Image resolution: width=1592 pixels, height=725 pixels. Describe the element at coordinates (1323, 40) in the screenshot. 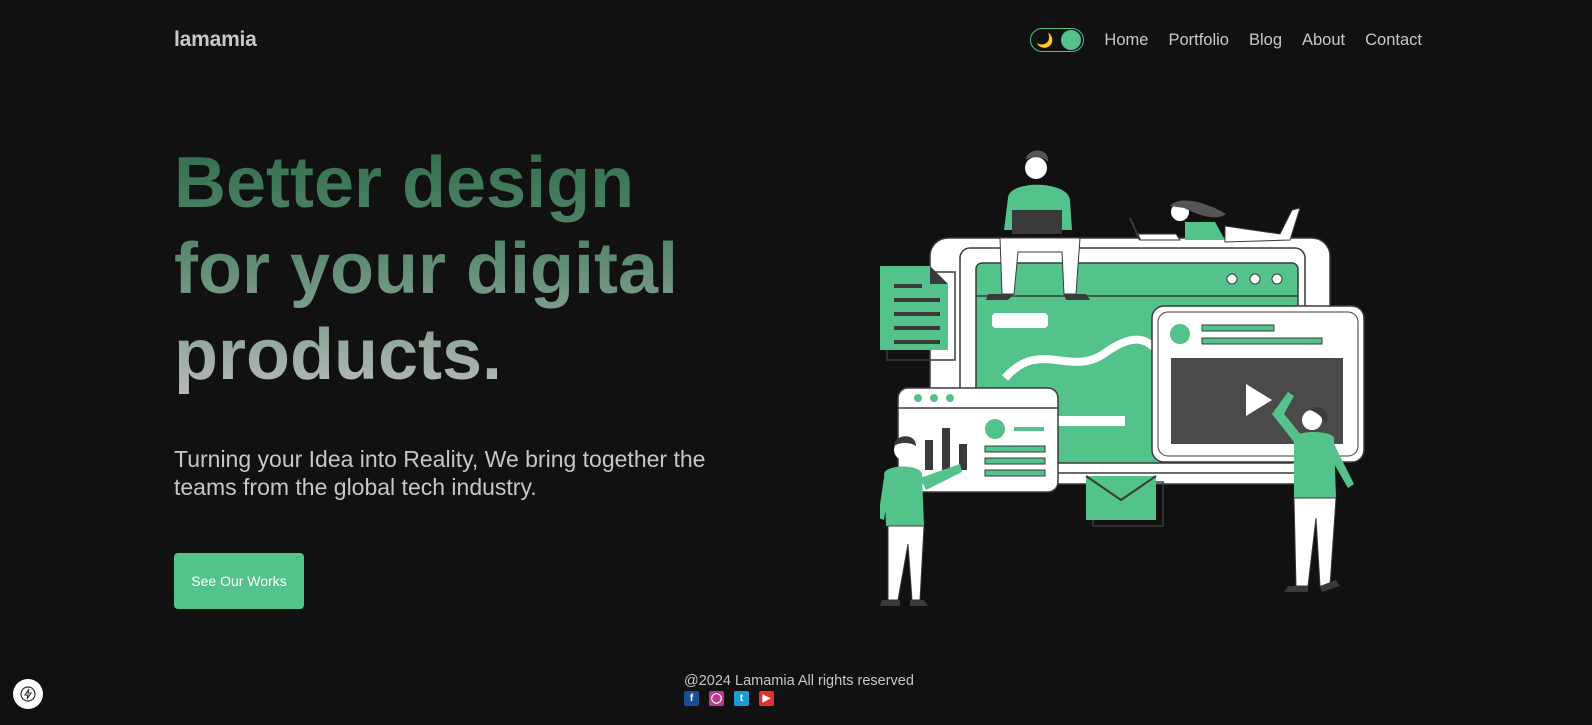

I see `nav-link-about: About` at that location.